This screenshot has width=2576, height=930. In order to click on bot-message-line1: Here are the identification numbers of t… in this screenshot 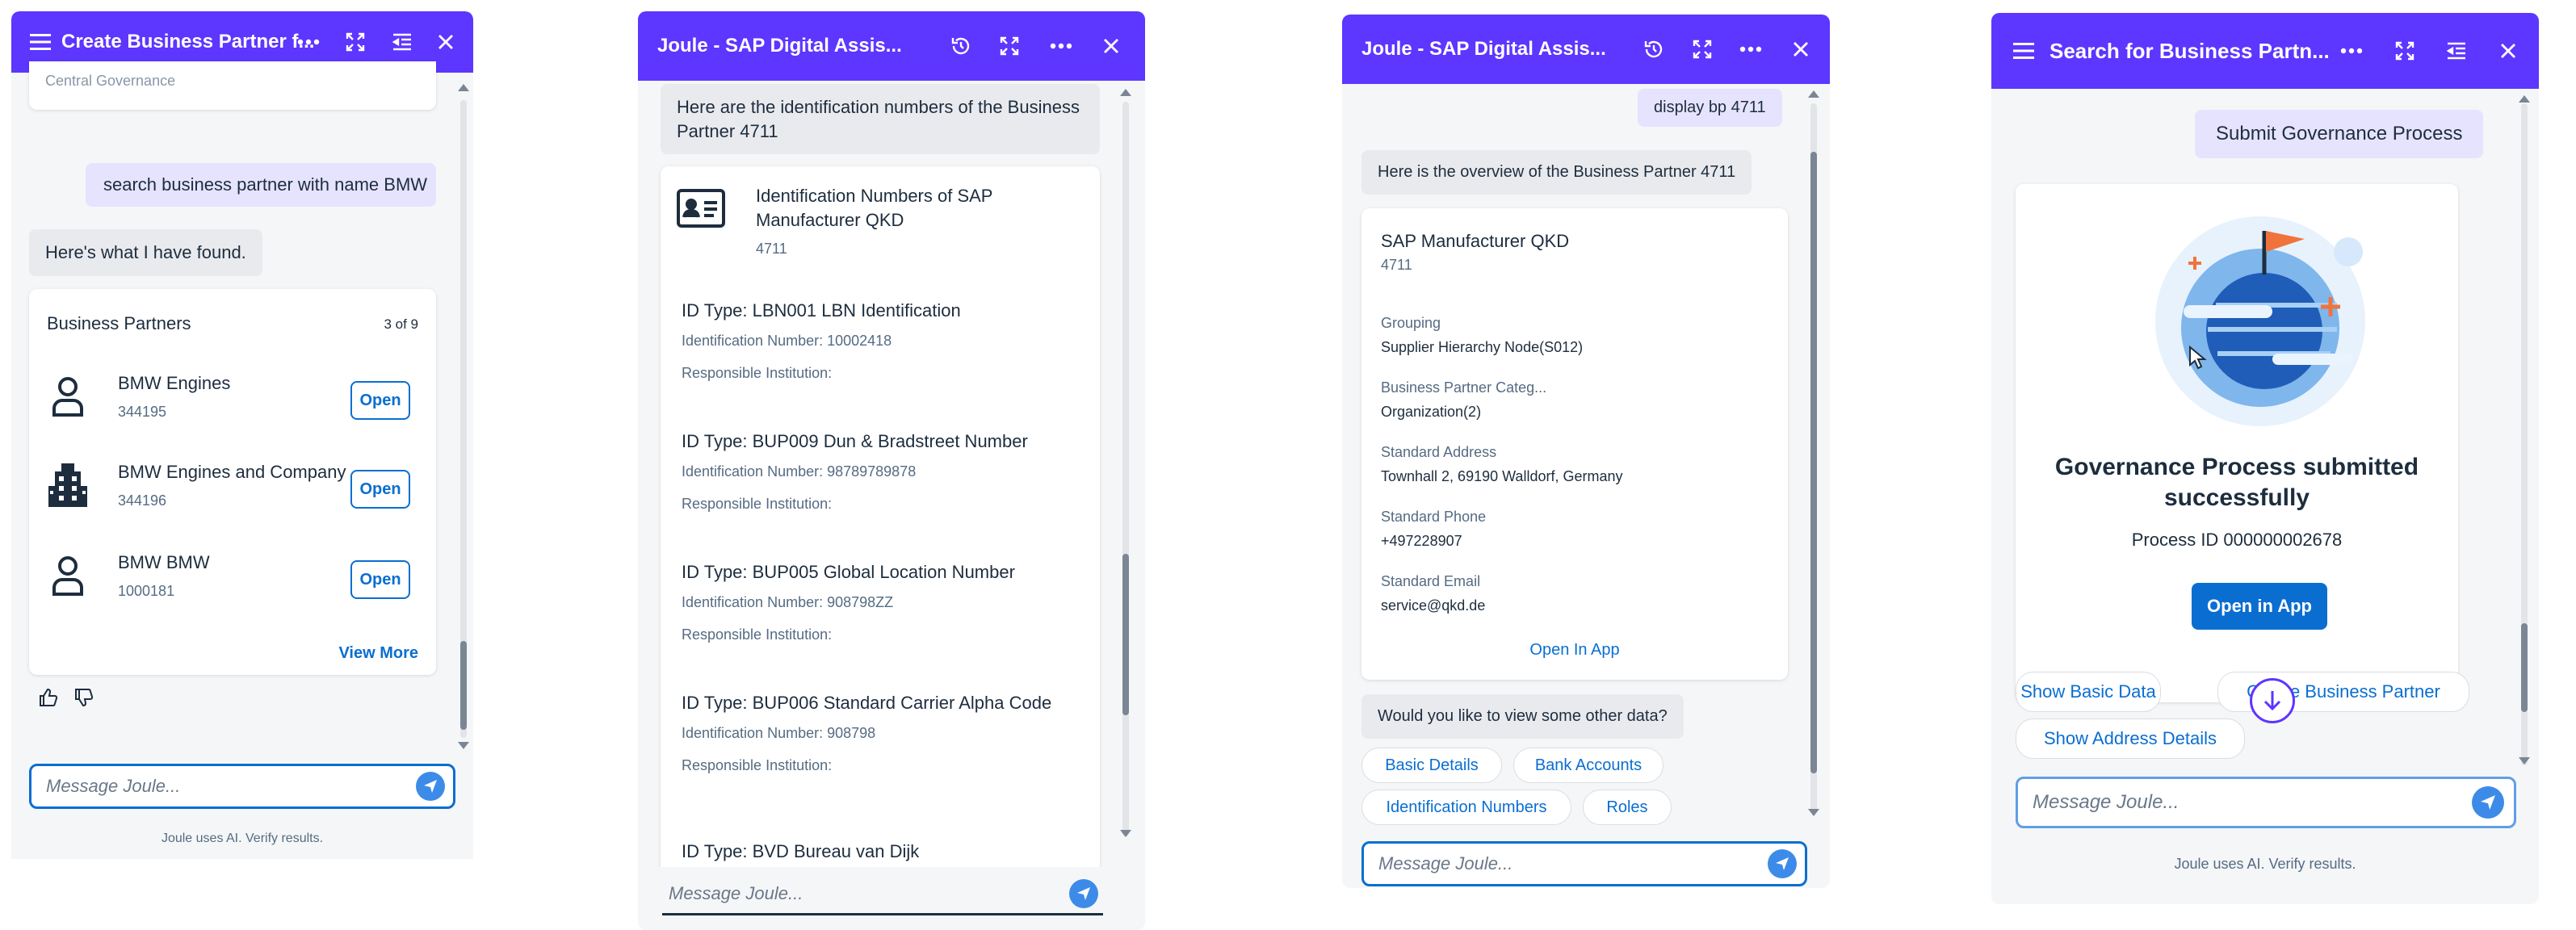, I will do `click(879, 107)`.